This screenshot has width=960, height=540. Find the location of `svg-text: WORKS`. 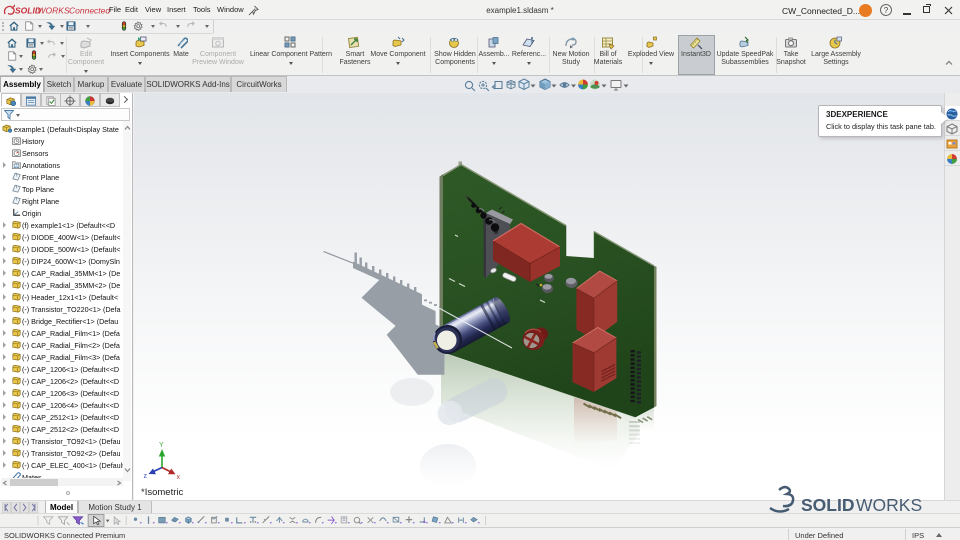

svg-text: WORKS is located at coordinates (54, 11).